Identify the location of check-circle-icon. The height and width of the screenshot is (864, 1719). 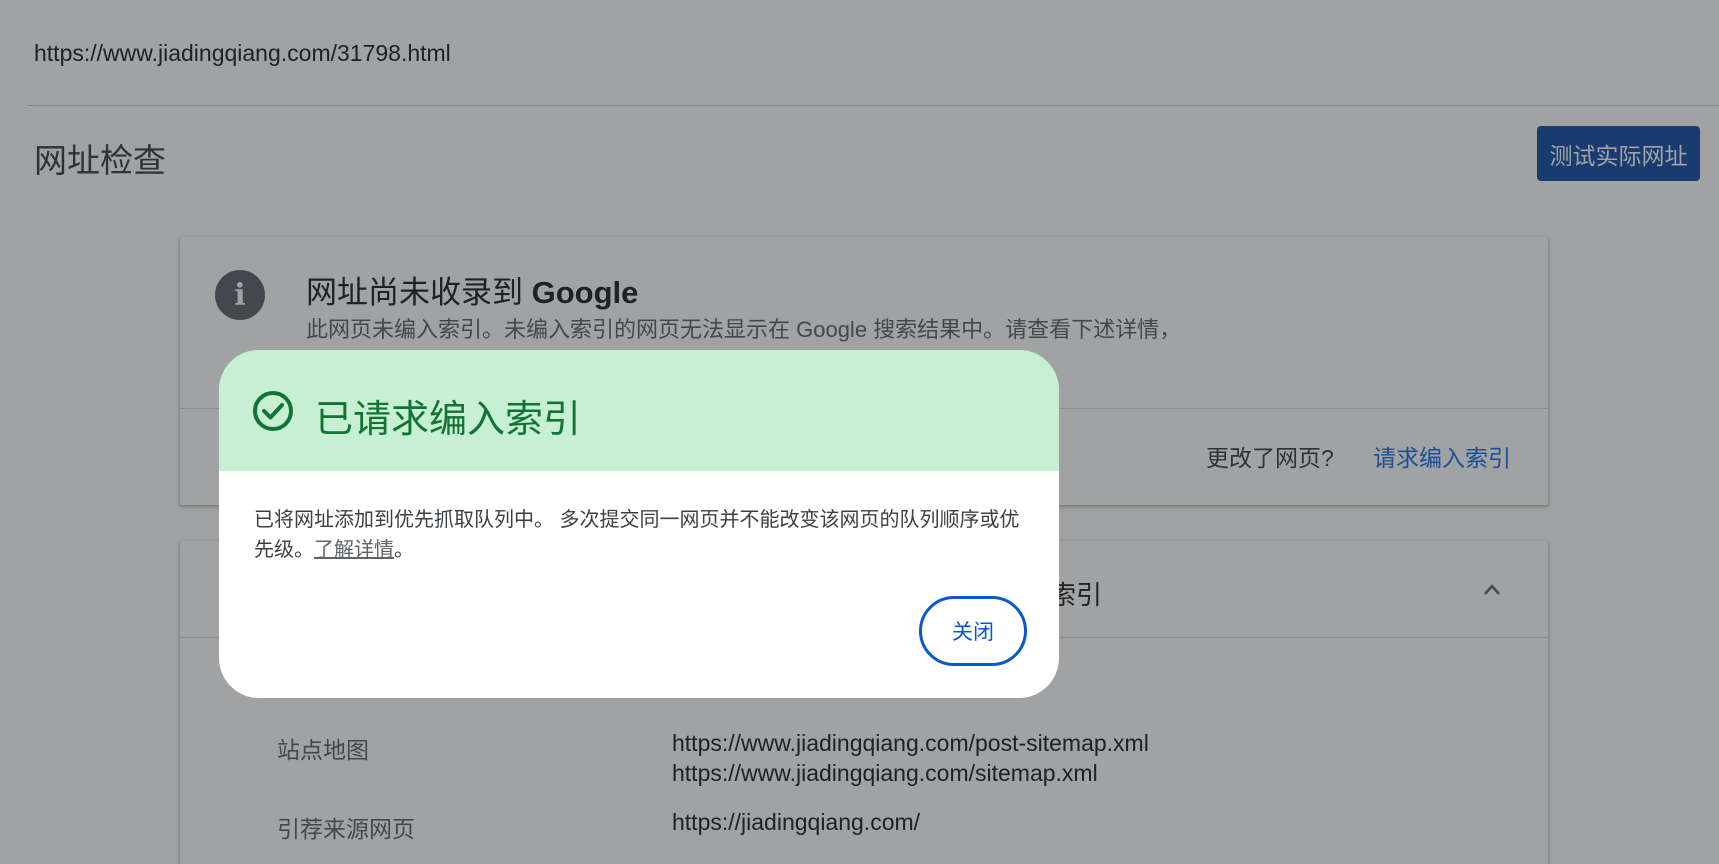
(273, 411).